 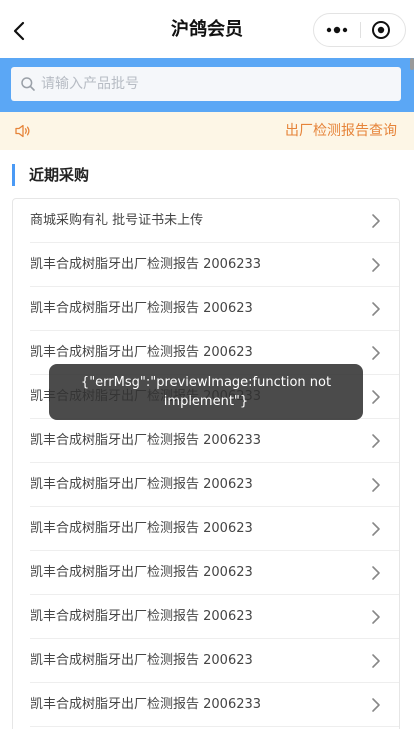 I want to click on report-query-link: 出厂检测报告查询, so click(x=341, y=131).